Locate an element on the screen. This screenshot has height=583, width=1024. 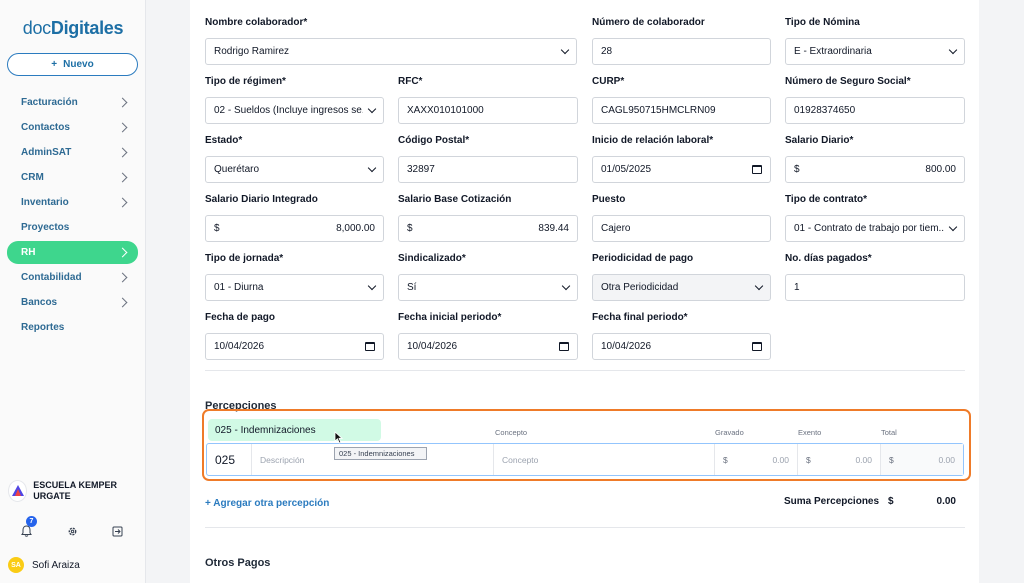
periodicidad-select: Otra Periodicidad is located at coordinates (681, 287).